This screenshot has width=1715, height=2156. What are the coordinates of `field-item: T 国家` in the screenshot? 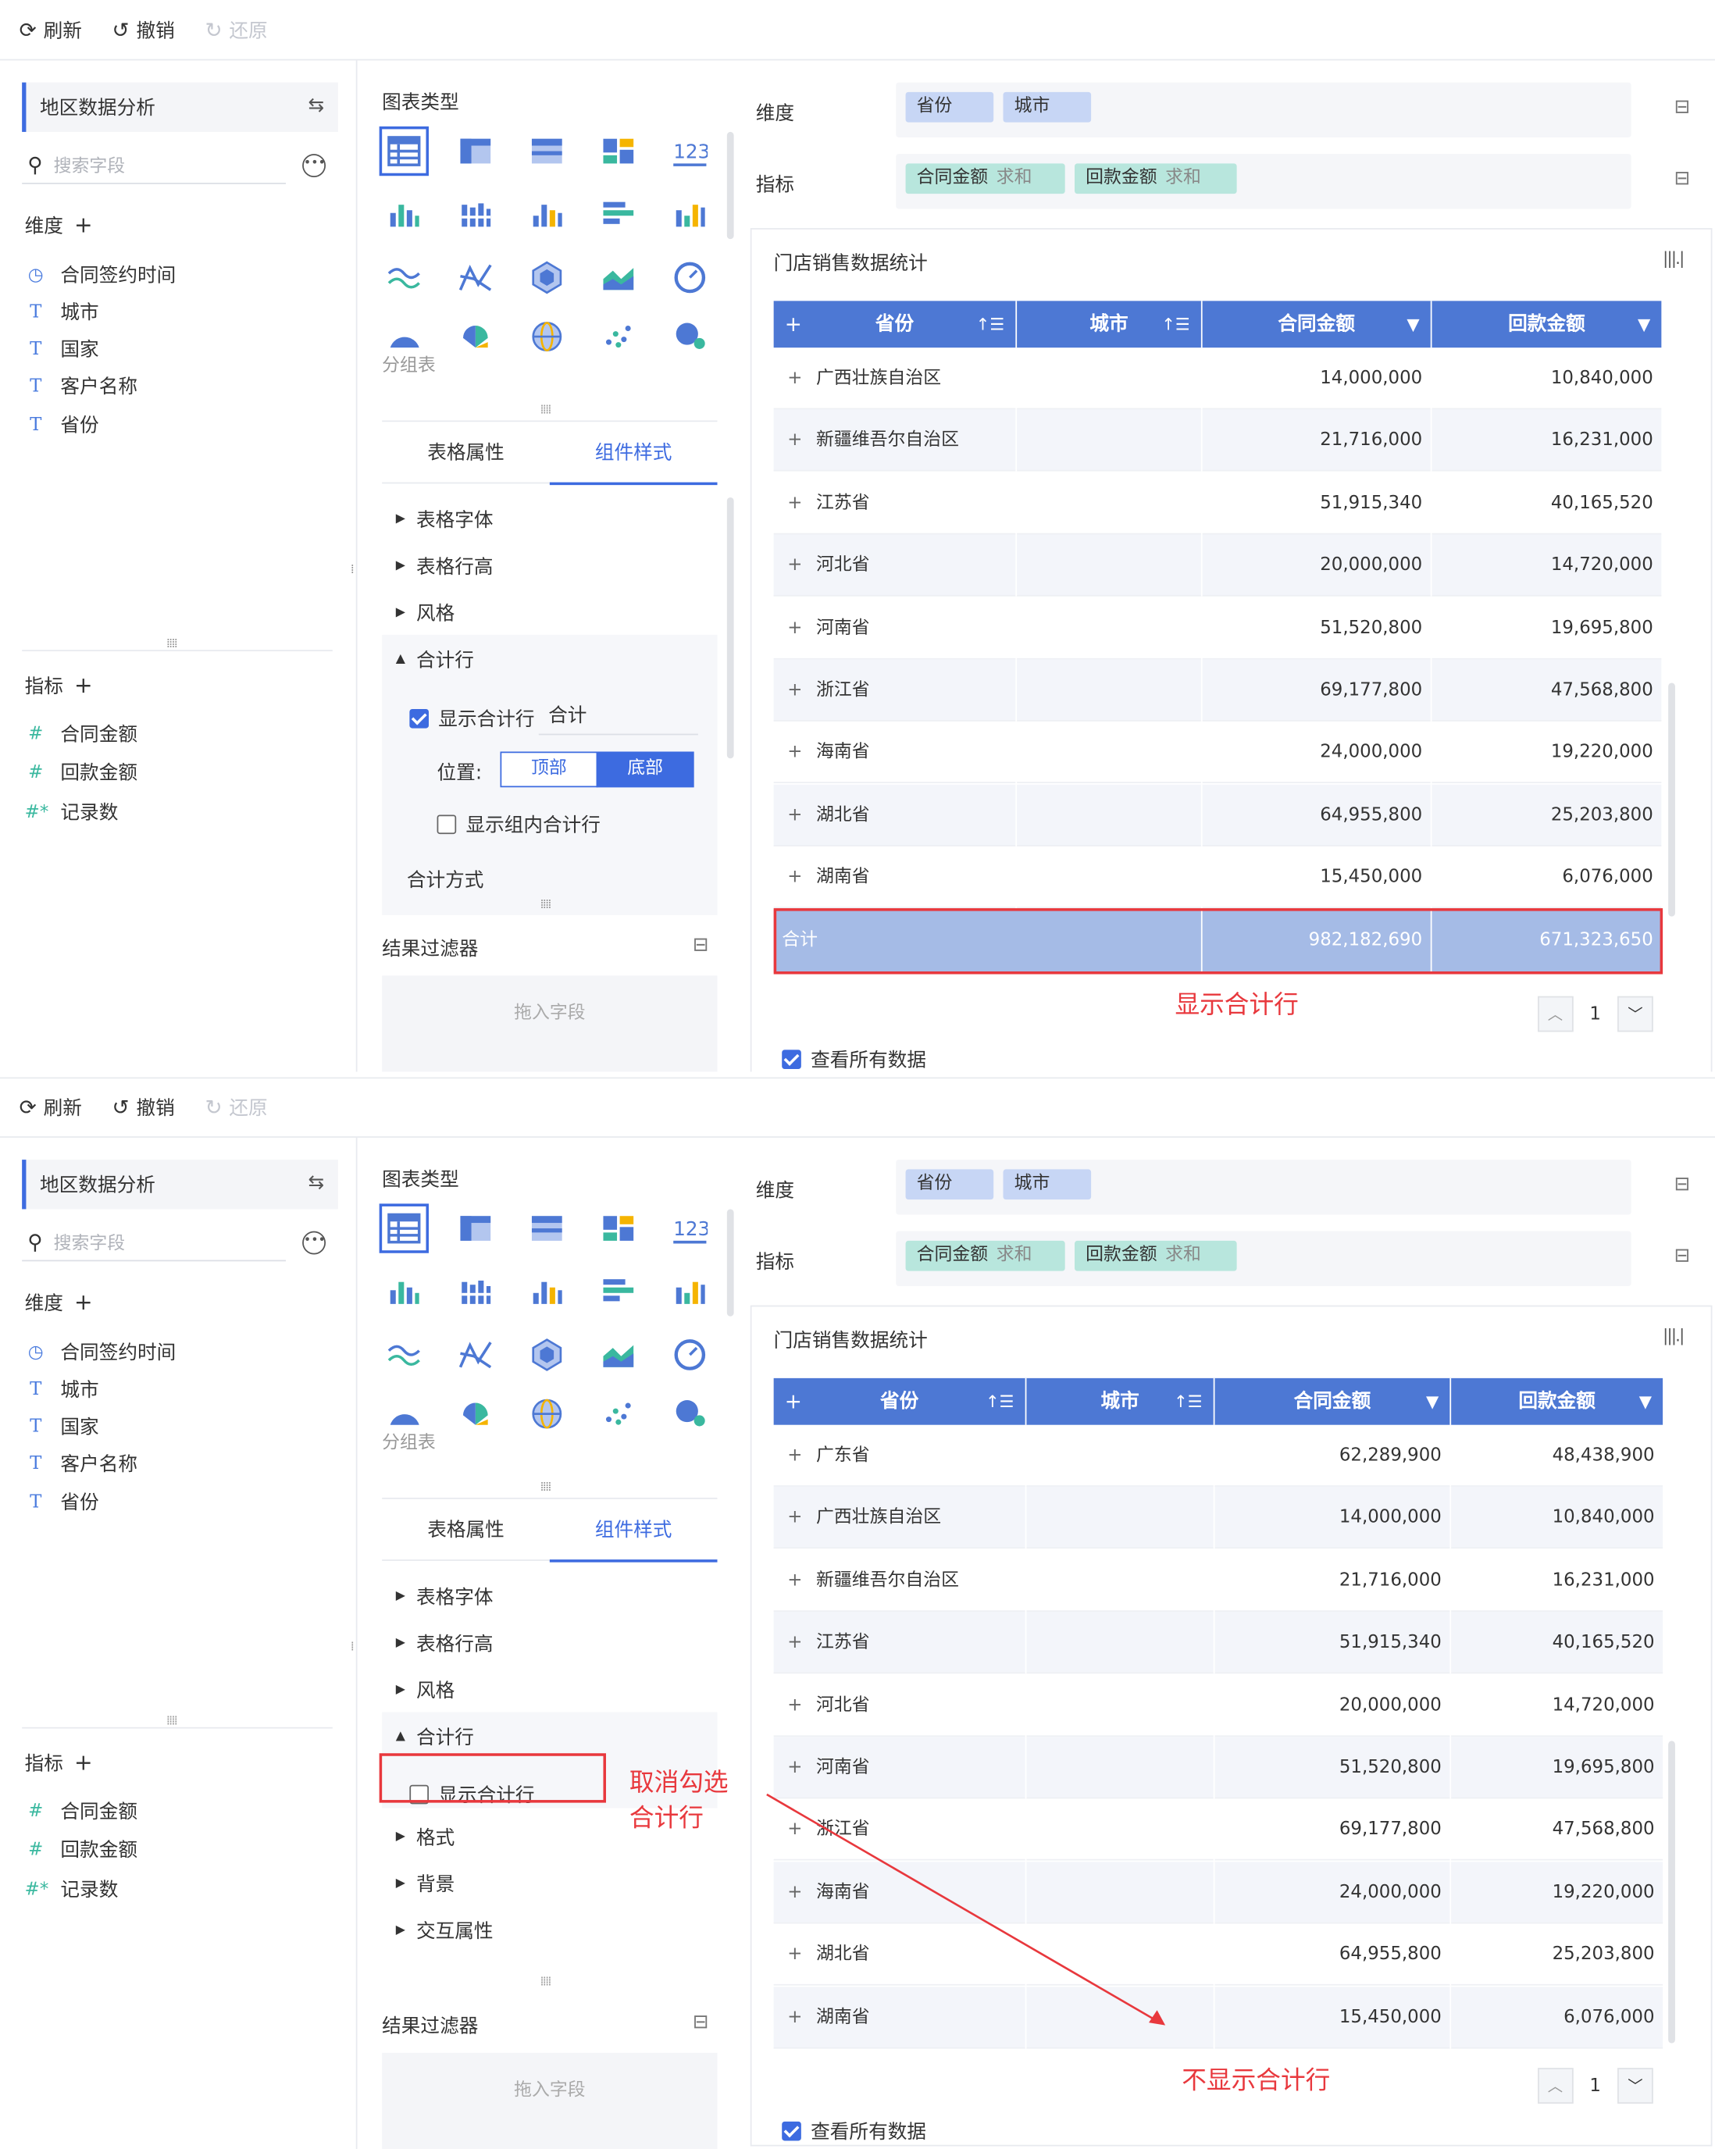 It's located at (62, 348).